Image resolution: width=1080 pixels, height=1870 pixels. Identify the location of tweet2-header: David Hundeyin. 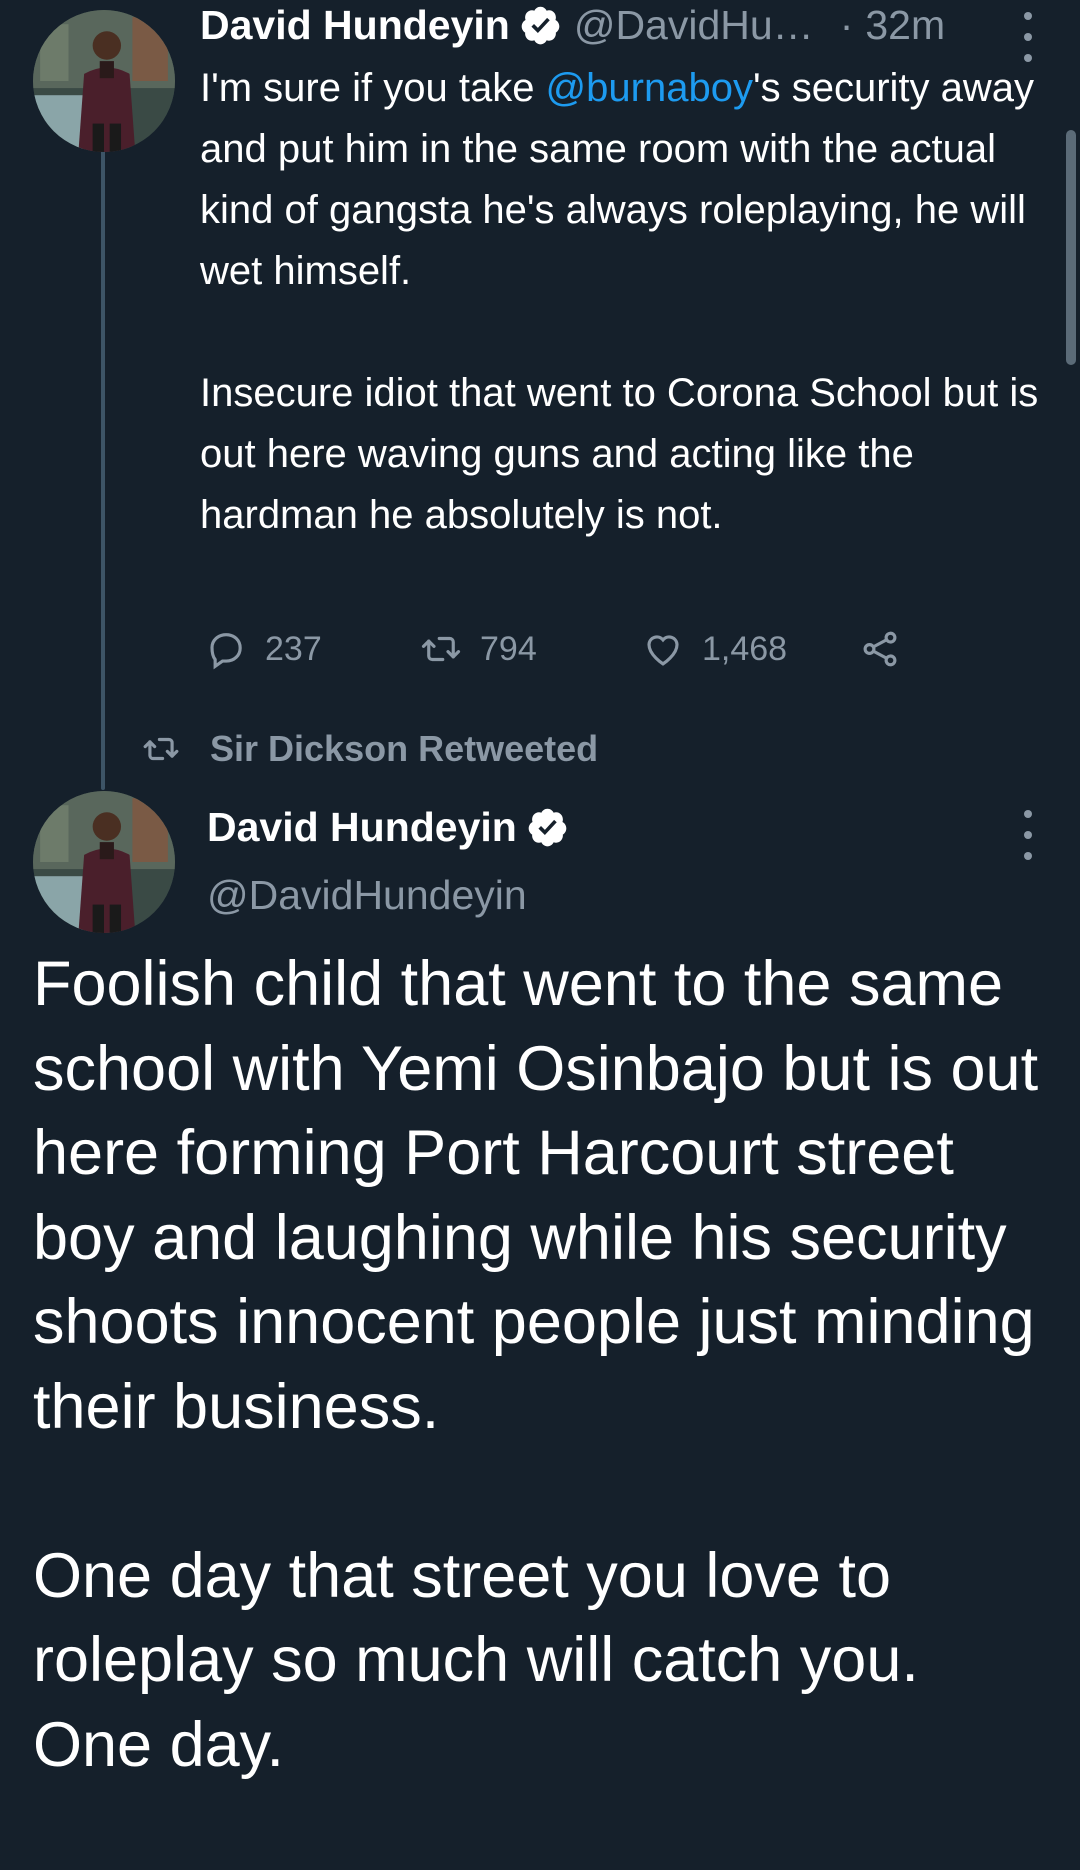
(388, 827).